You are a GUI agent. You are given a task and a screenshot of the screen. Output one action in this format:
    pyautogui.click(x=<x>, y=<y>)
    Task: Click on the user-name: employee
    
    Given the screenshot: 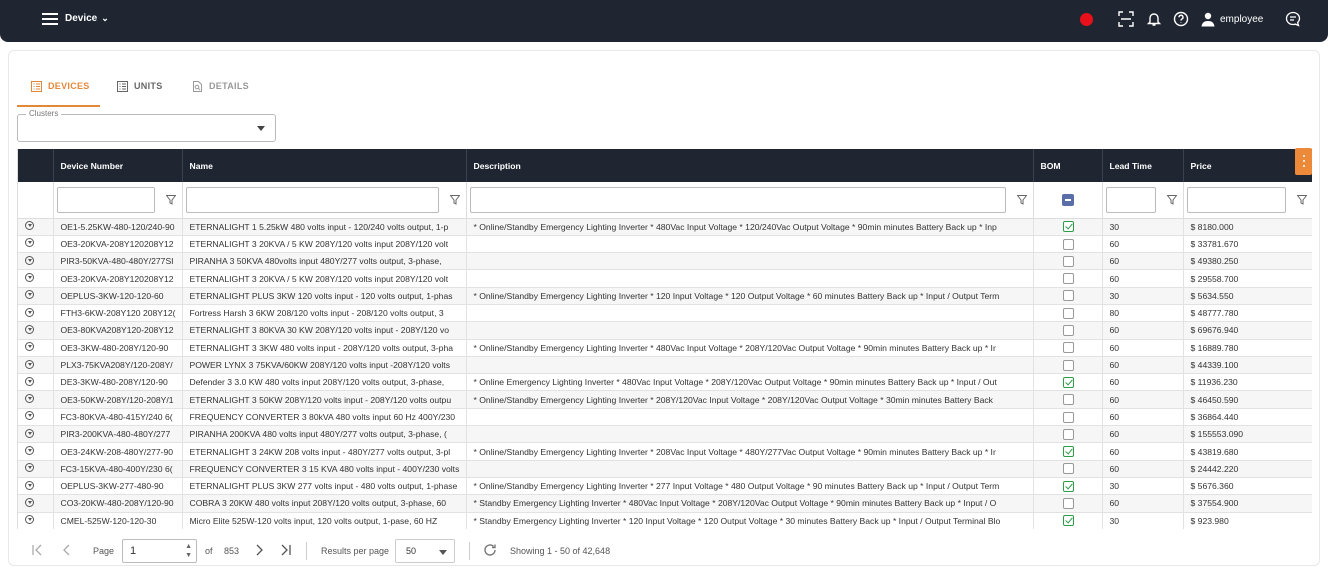 What is the action you would take?
    pyautogui.click(x=1241, y=19)
    